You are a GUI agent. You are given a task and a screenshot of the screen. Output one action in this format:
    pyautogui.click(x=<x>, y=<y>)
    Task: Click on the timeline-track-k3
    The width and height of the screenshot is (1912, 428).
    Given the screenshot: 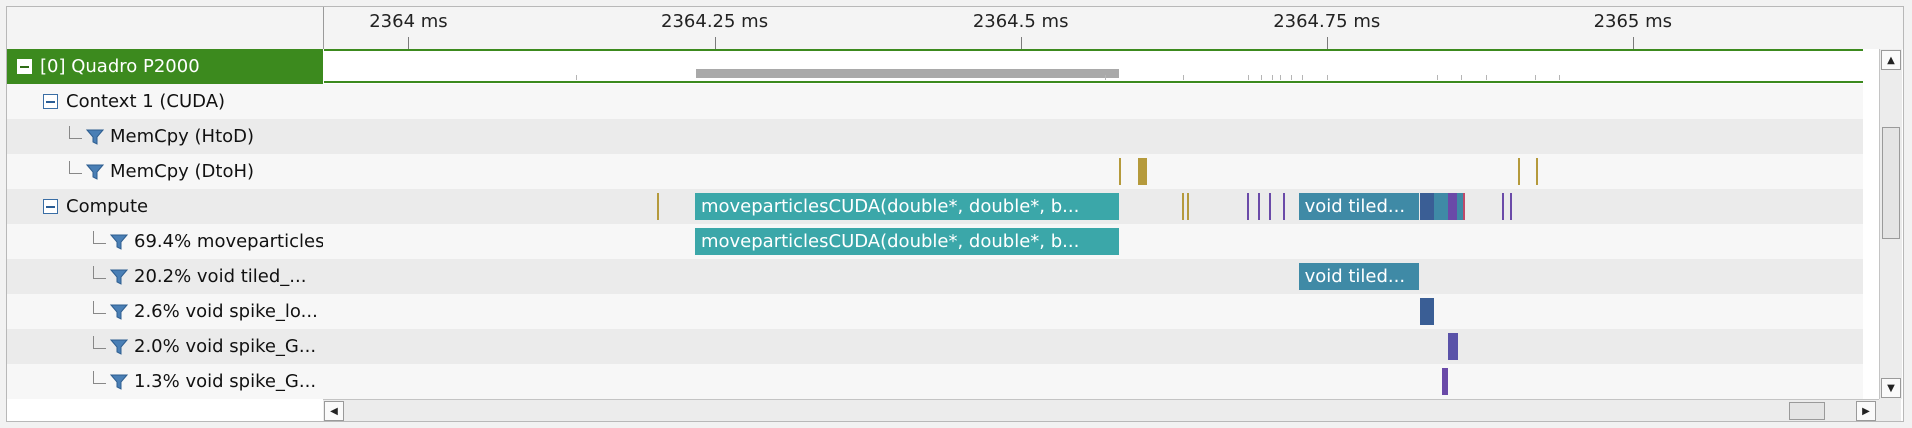 What is the action you would take?
    pyautogui.click(x=1093, y=311)
    